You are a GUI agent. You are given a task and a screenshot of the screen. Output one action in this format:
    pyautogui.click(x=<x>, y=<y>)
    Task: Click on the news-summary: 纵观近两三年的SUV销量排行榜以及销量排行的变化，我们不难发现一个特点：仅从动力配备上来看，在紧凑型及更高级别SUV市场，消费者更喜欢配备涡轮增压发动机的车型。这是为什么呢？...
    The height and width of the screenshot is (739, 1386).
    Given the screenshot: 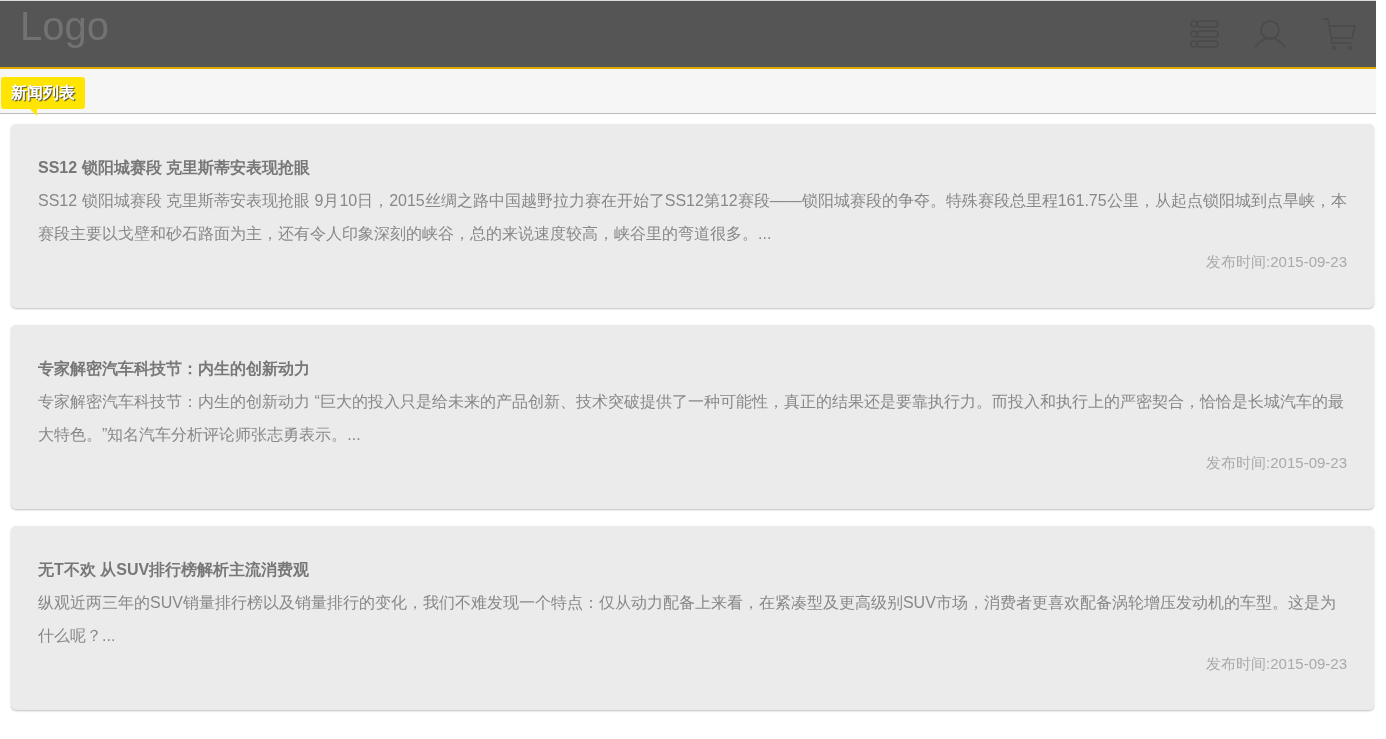 What is the action you would take?
    pyautogui.click(x=687, y=619)
    